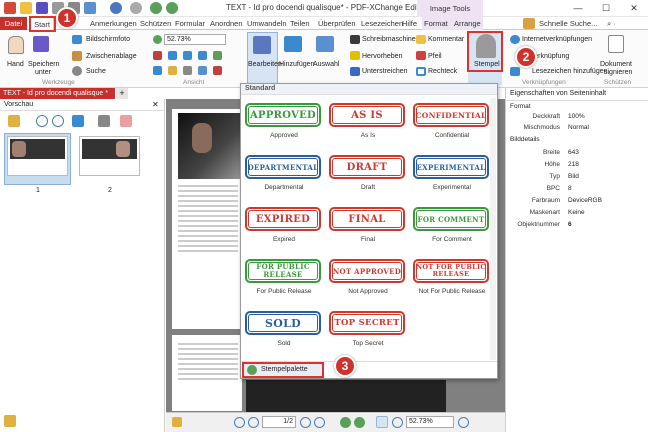 The image size is (648, 432). What do you see at coordinates (515, 71) in the screenshot?
I see `bookmark-icon` at bounding box center [515, 71].